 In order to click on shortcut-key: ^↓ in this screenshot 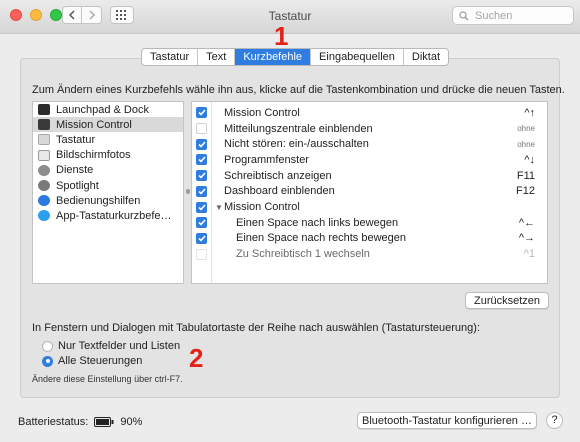, I will do `click(529, 160)`.